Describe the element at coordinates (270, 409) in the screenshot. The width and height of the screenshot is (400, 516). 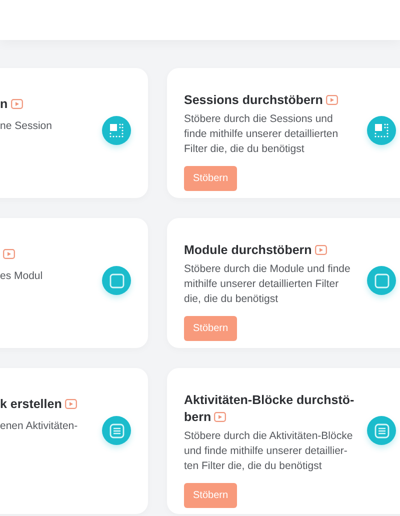
I see `card-title: Aktivitäten-Blöcke durchstö-bern` at that location.